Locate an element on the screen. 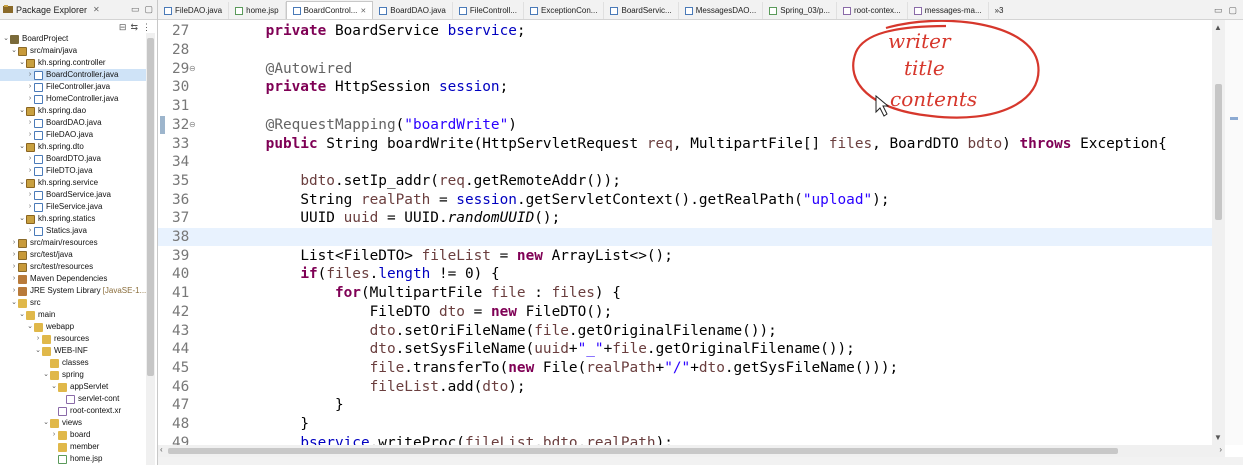  tree-item: › resources is located at coordinates (73, 339).